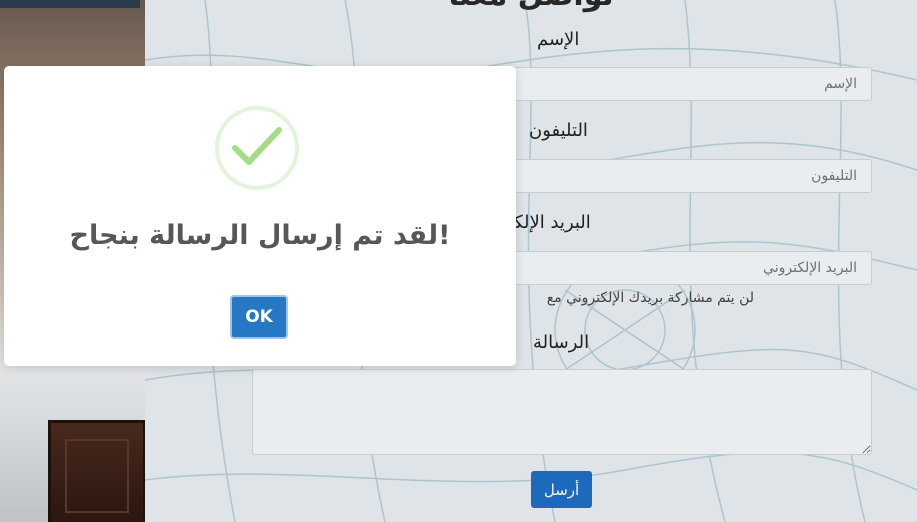 Image resolution: width=917 pixels, height=522 pixels. What do you see at coordinates (260, 235) in the screenshot?
I see `dialog-title: !لقد تم إرسال الرسالة بنجاح` at bounding box center [260, 235].